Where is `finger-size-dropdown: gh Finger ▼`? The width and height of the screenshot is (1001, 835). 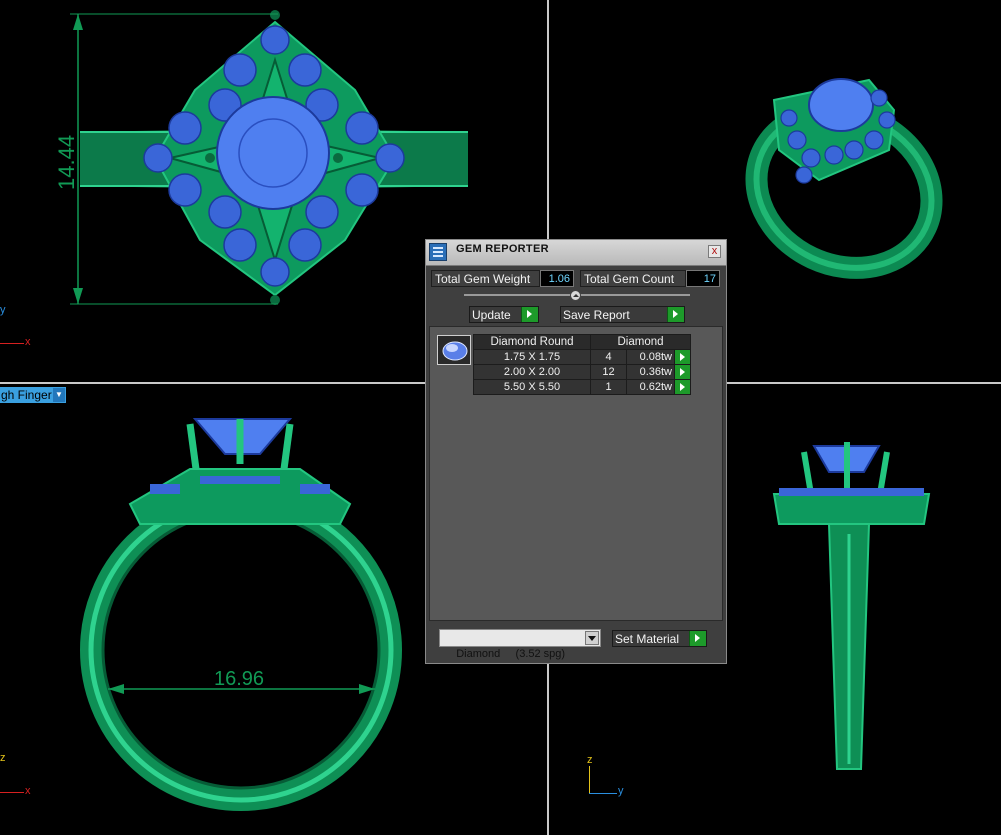
finger-size-dropdown: gh Finger ▼ is located at coordinates (33, 395).